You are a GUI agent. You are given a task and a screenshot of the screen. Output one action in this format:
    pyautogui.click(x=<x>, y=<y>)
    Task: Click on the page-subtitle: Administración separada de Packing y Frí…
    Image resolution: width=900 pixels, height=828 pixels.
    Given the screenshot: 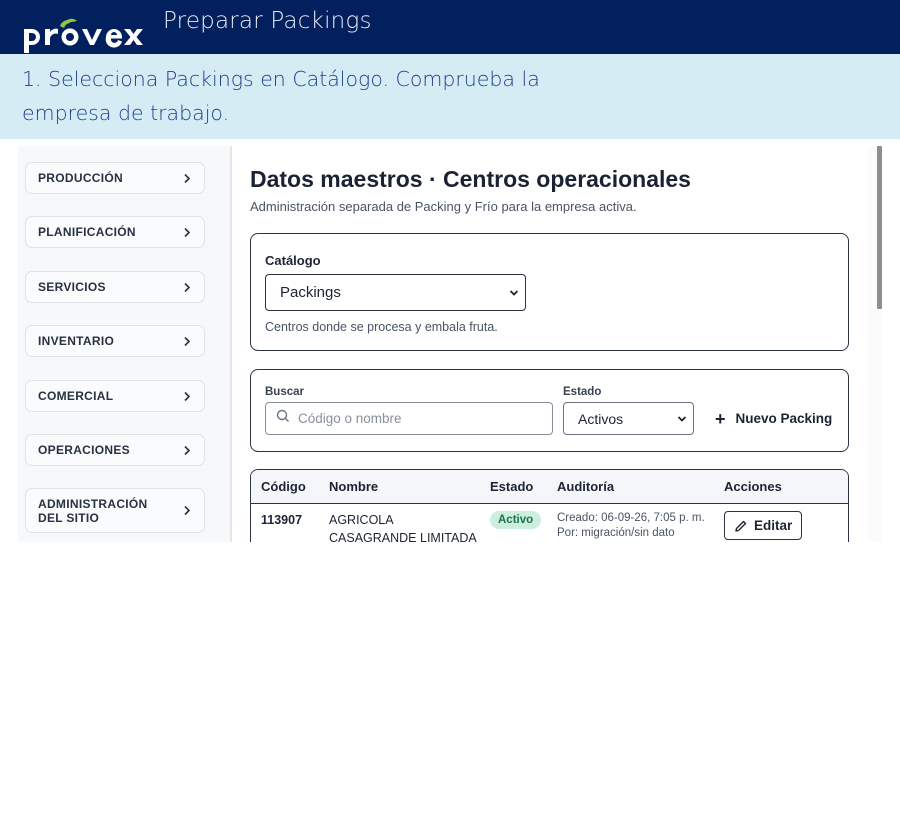 What is the action you would take?
    pyautogui.click(x=443, y=206)
    